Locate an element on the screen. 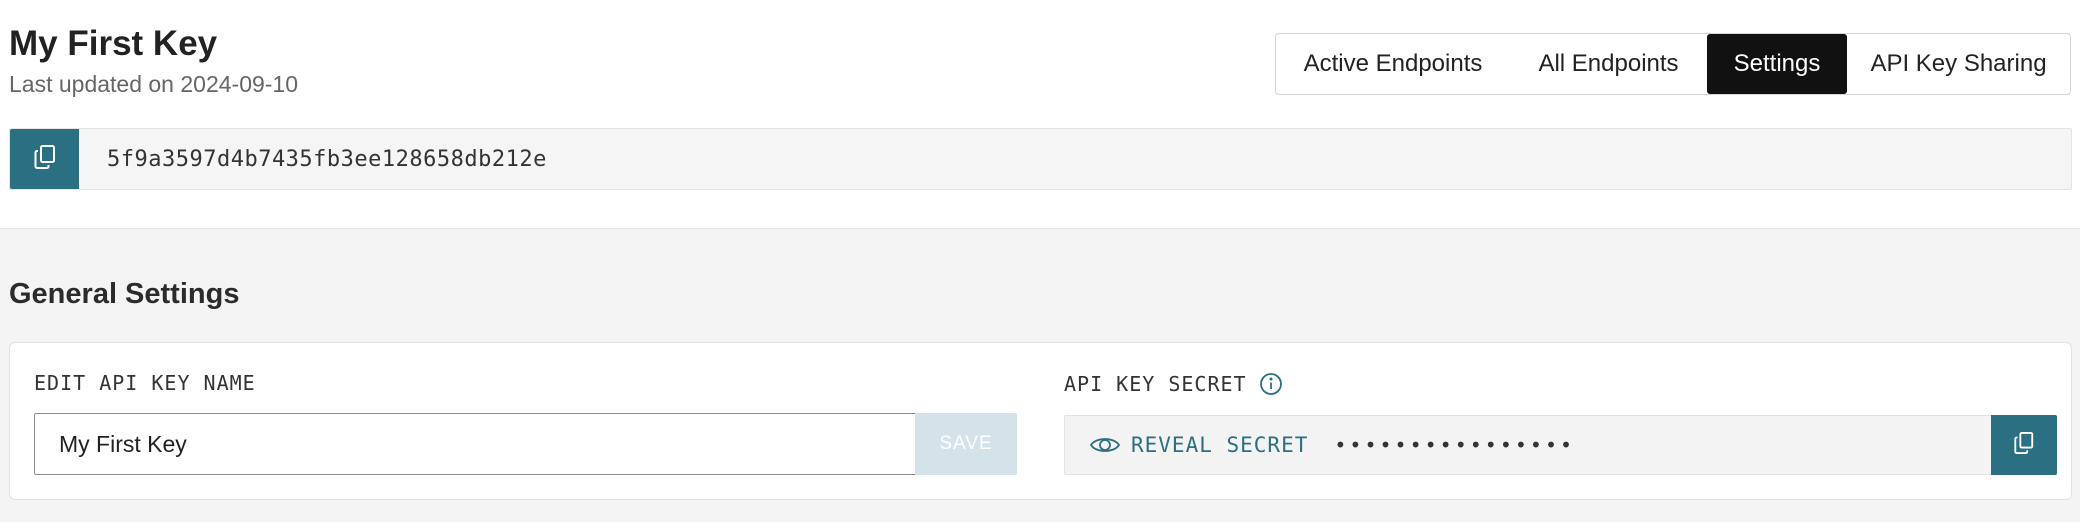  tab-settings: Settings is located at coordinates (1777, 64).